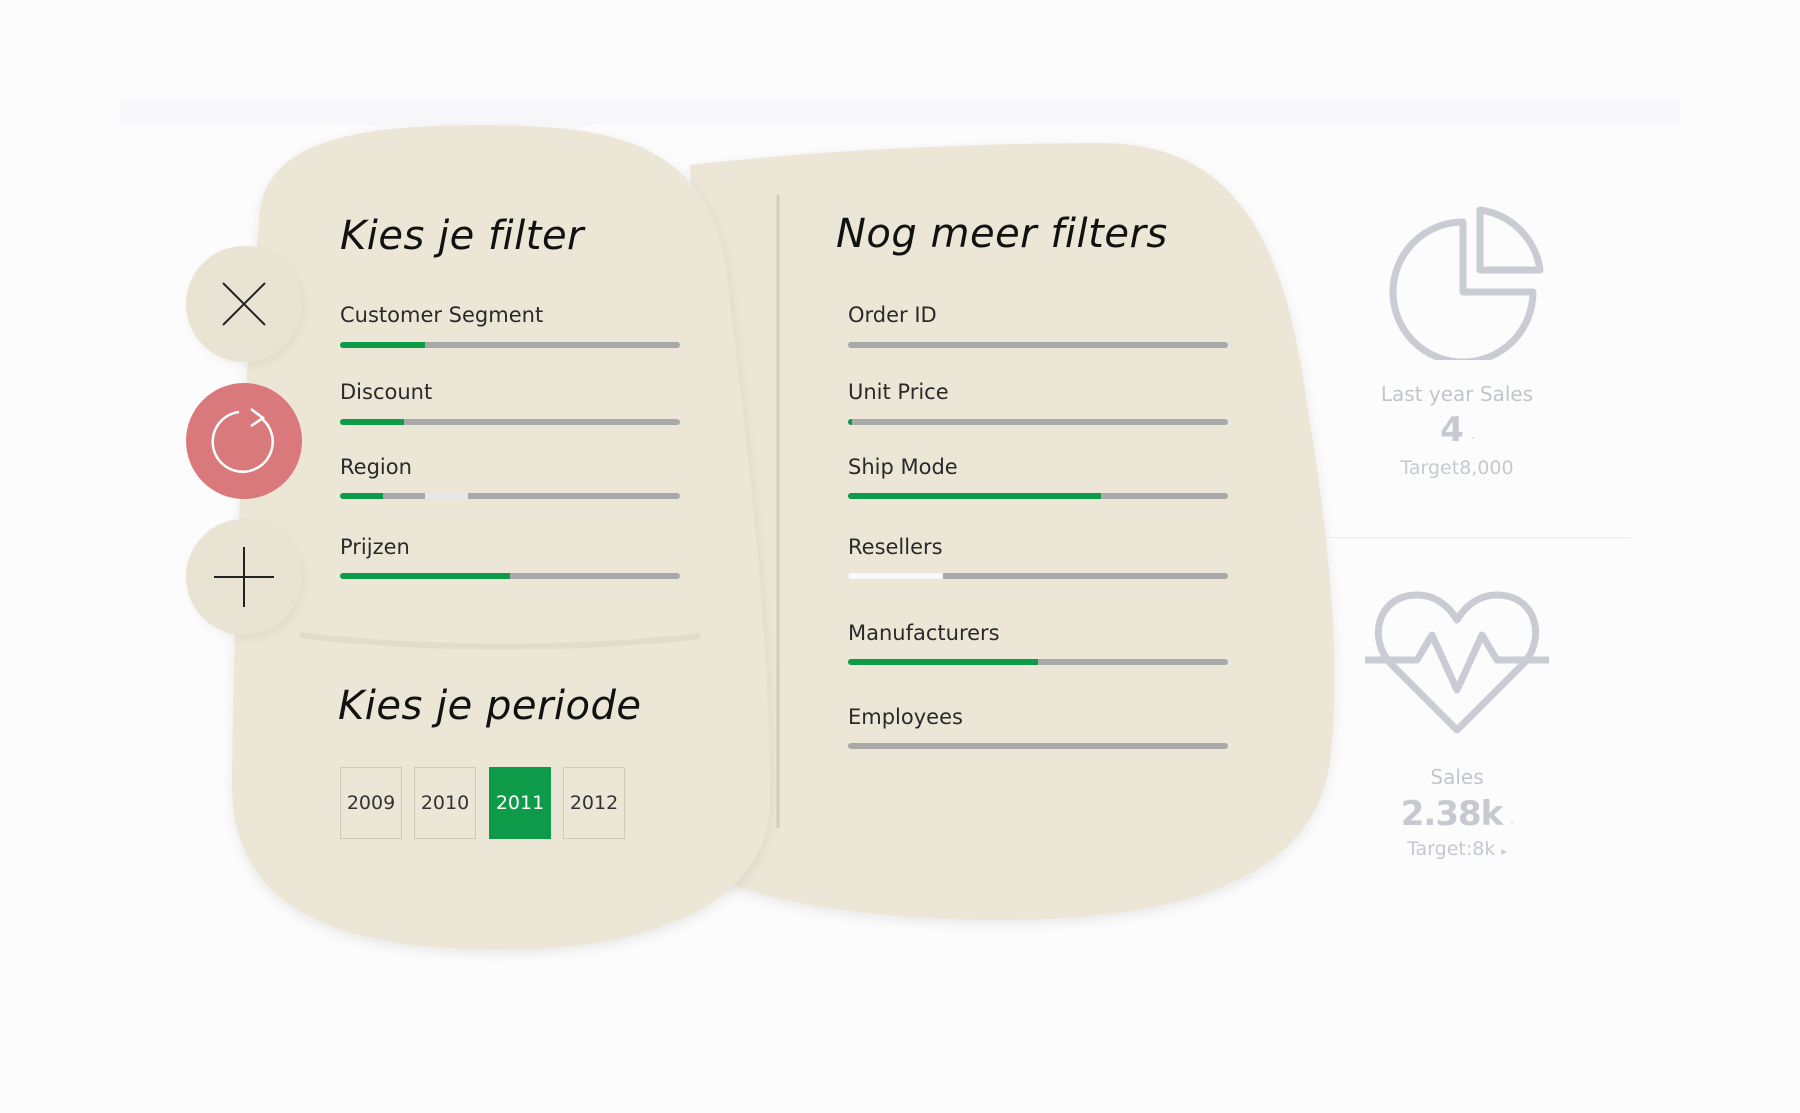  I want to click on slider-segment, so click(446, 496).